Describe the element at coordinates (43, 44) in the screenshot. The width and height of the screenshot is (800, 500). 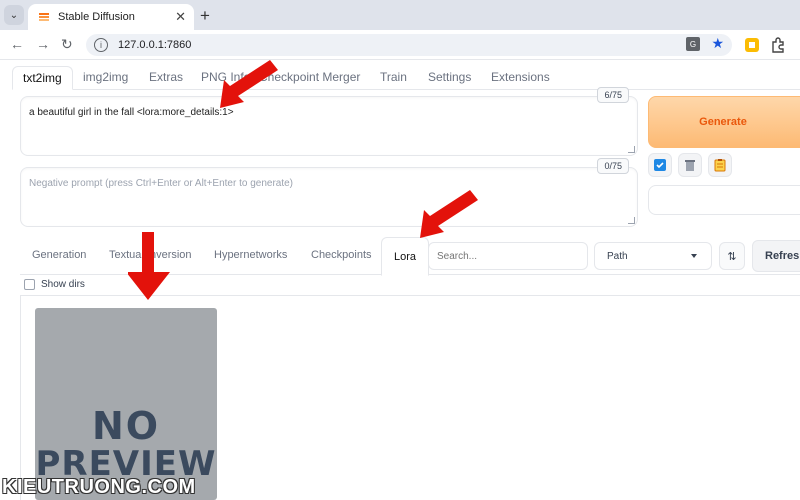
I see `forward-arrow-icon: →` at that location.